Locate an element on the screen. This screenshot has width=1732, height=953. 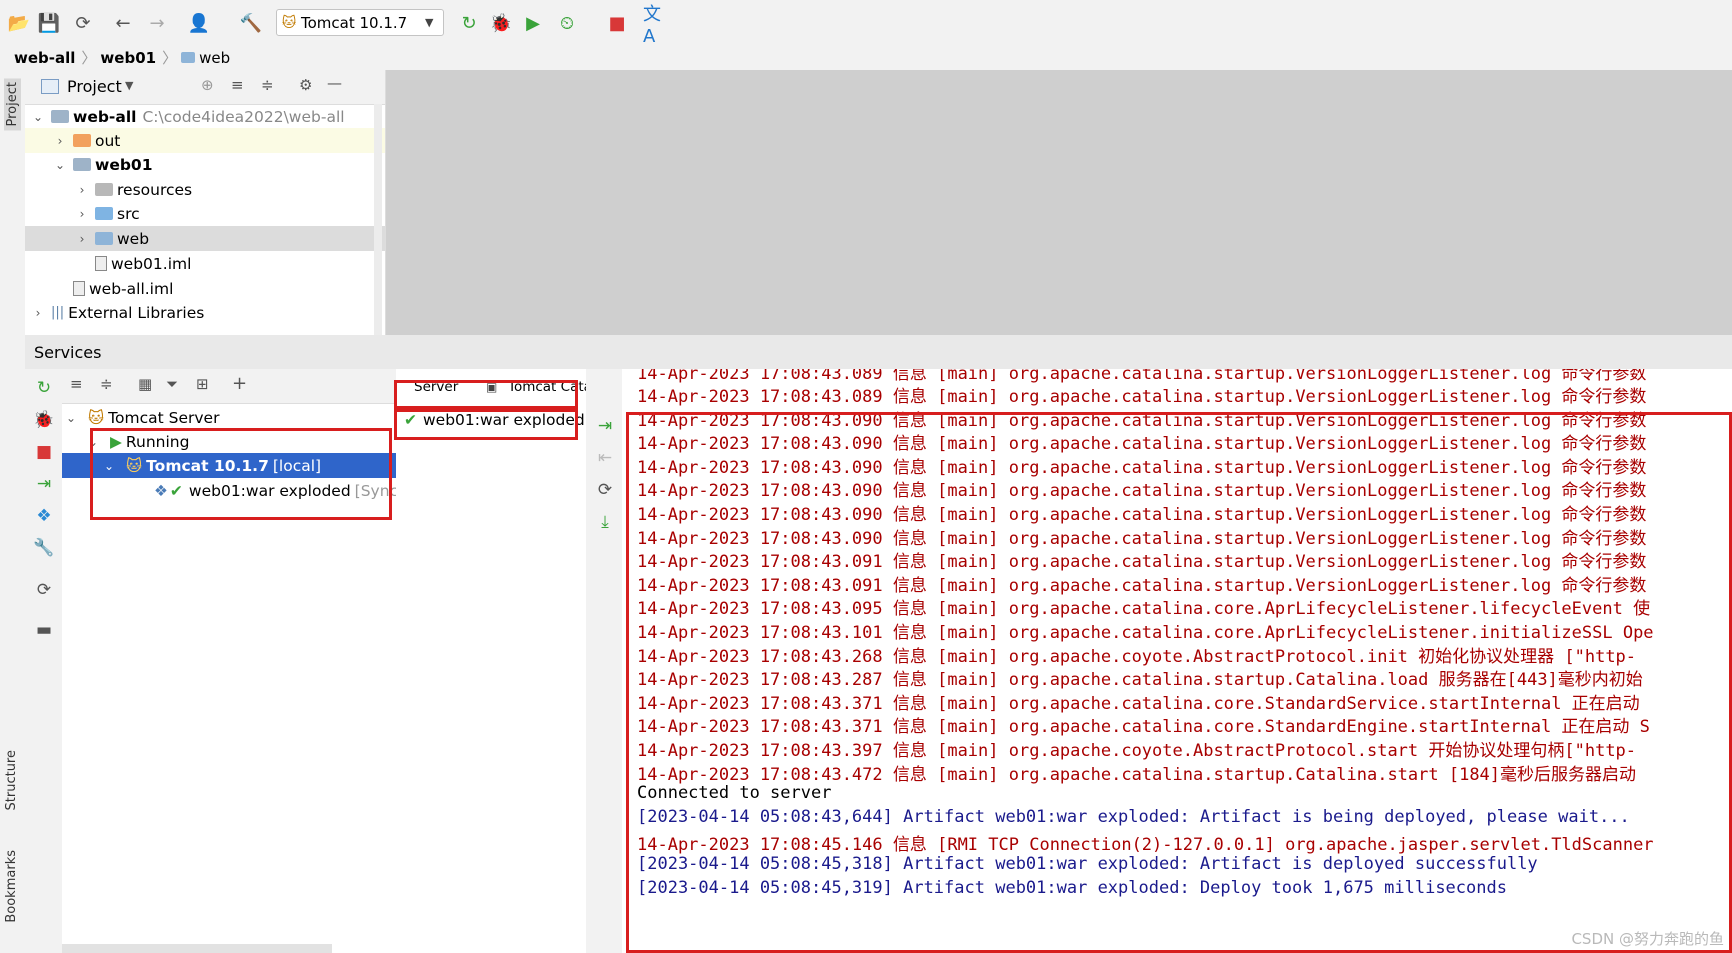
tree-label: web is located at coordinates (133, 238).